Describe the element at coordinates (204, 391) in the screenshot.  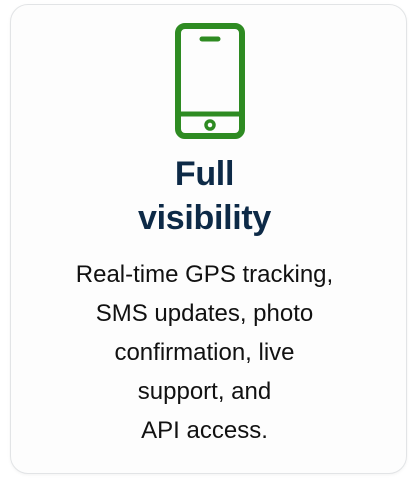
I see `description-line: support, and` at that location.